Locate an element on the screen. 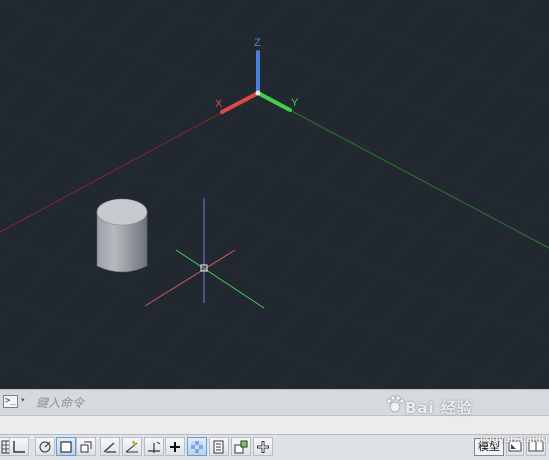 The width and height of the screenshot is (549, 460). quick-properties-icon is located at coordinates (263, 446).